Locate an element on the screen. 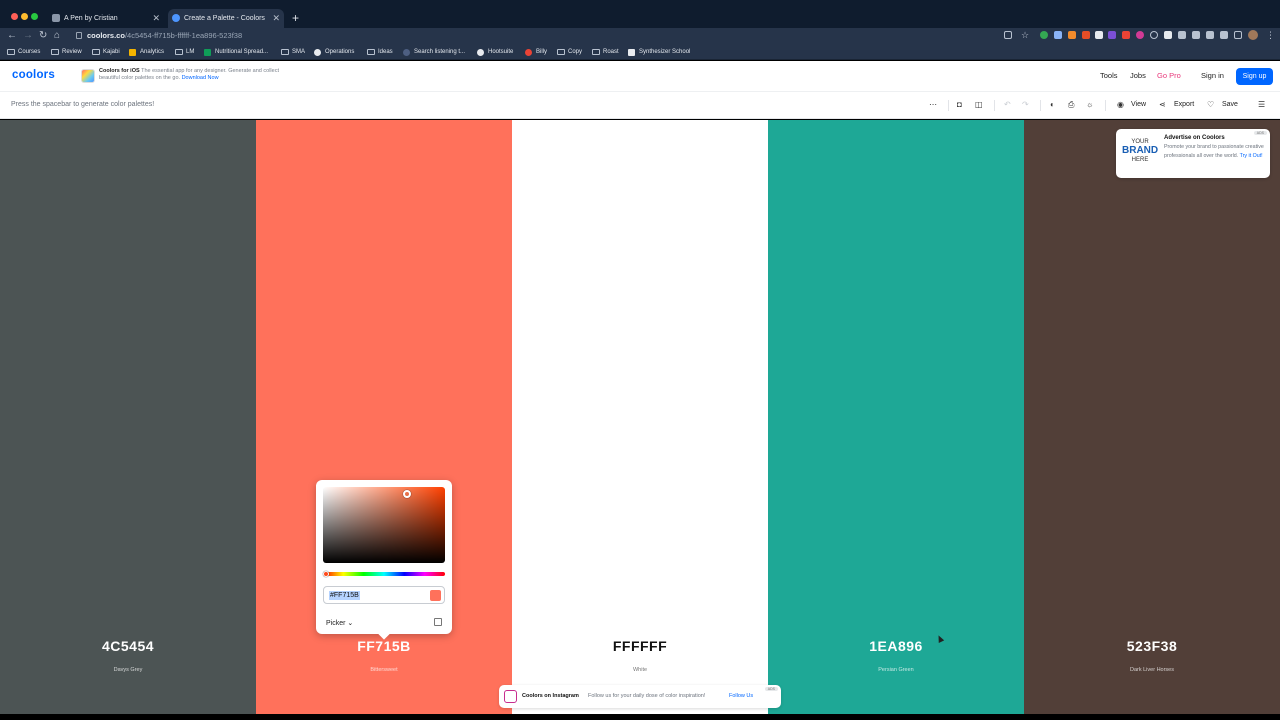 This screenshot has height=720, width=1280. adjust-icon: ☼ is located at coordinates (1089, 104).